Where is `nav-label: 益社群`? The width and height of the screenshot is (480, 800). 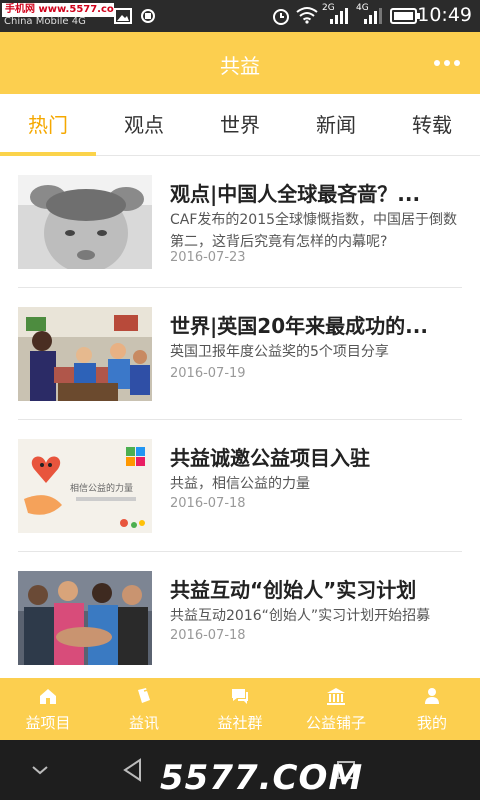 nav-label: 益社群 is located at coordinates (240, 723).